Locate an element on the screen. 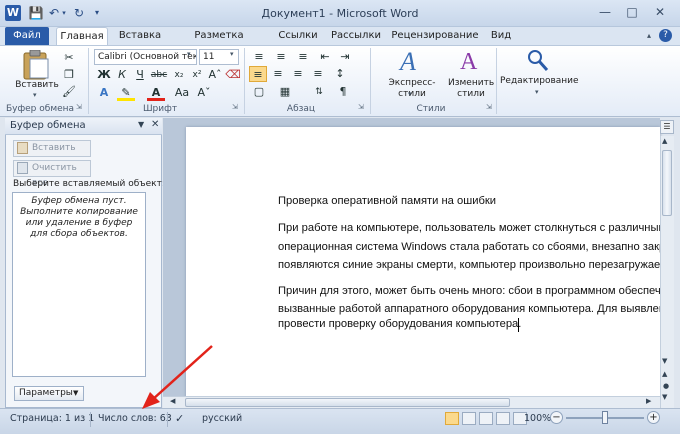 The height and width of the screenshot is (434, 680). increase-indent-icon: ⇥ is located at coordinates (345, 57).